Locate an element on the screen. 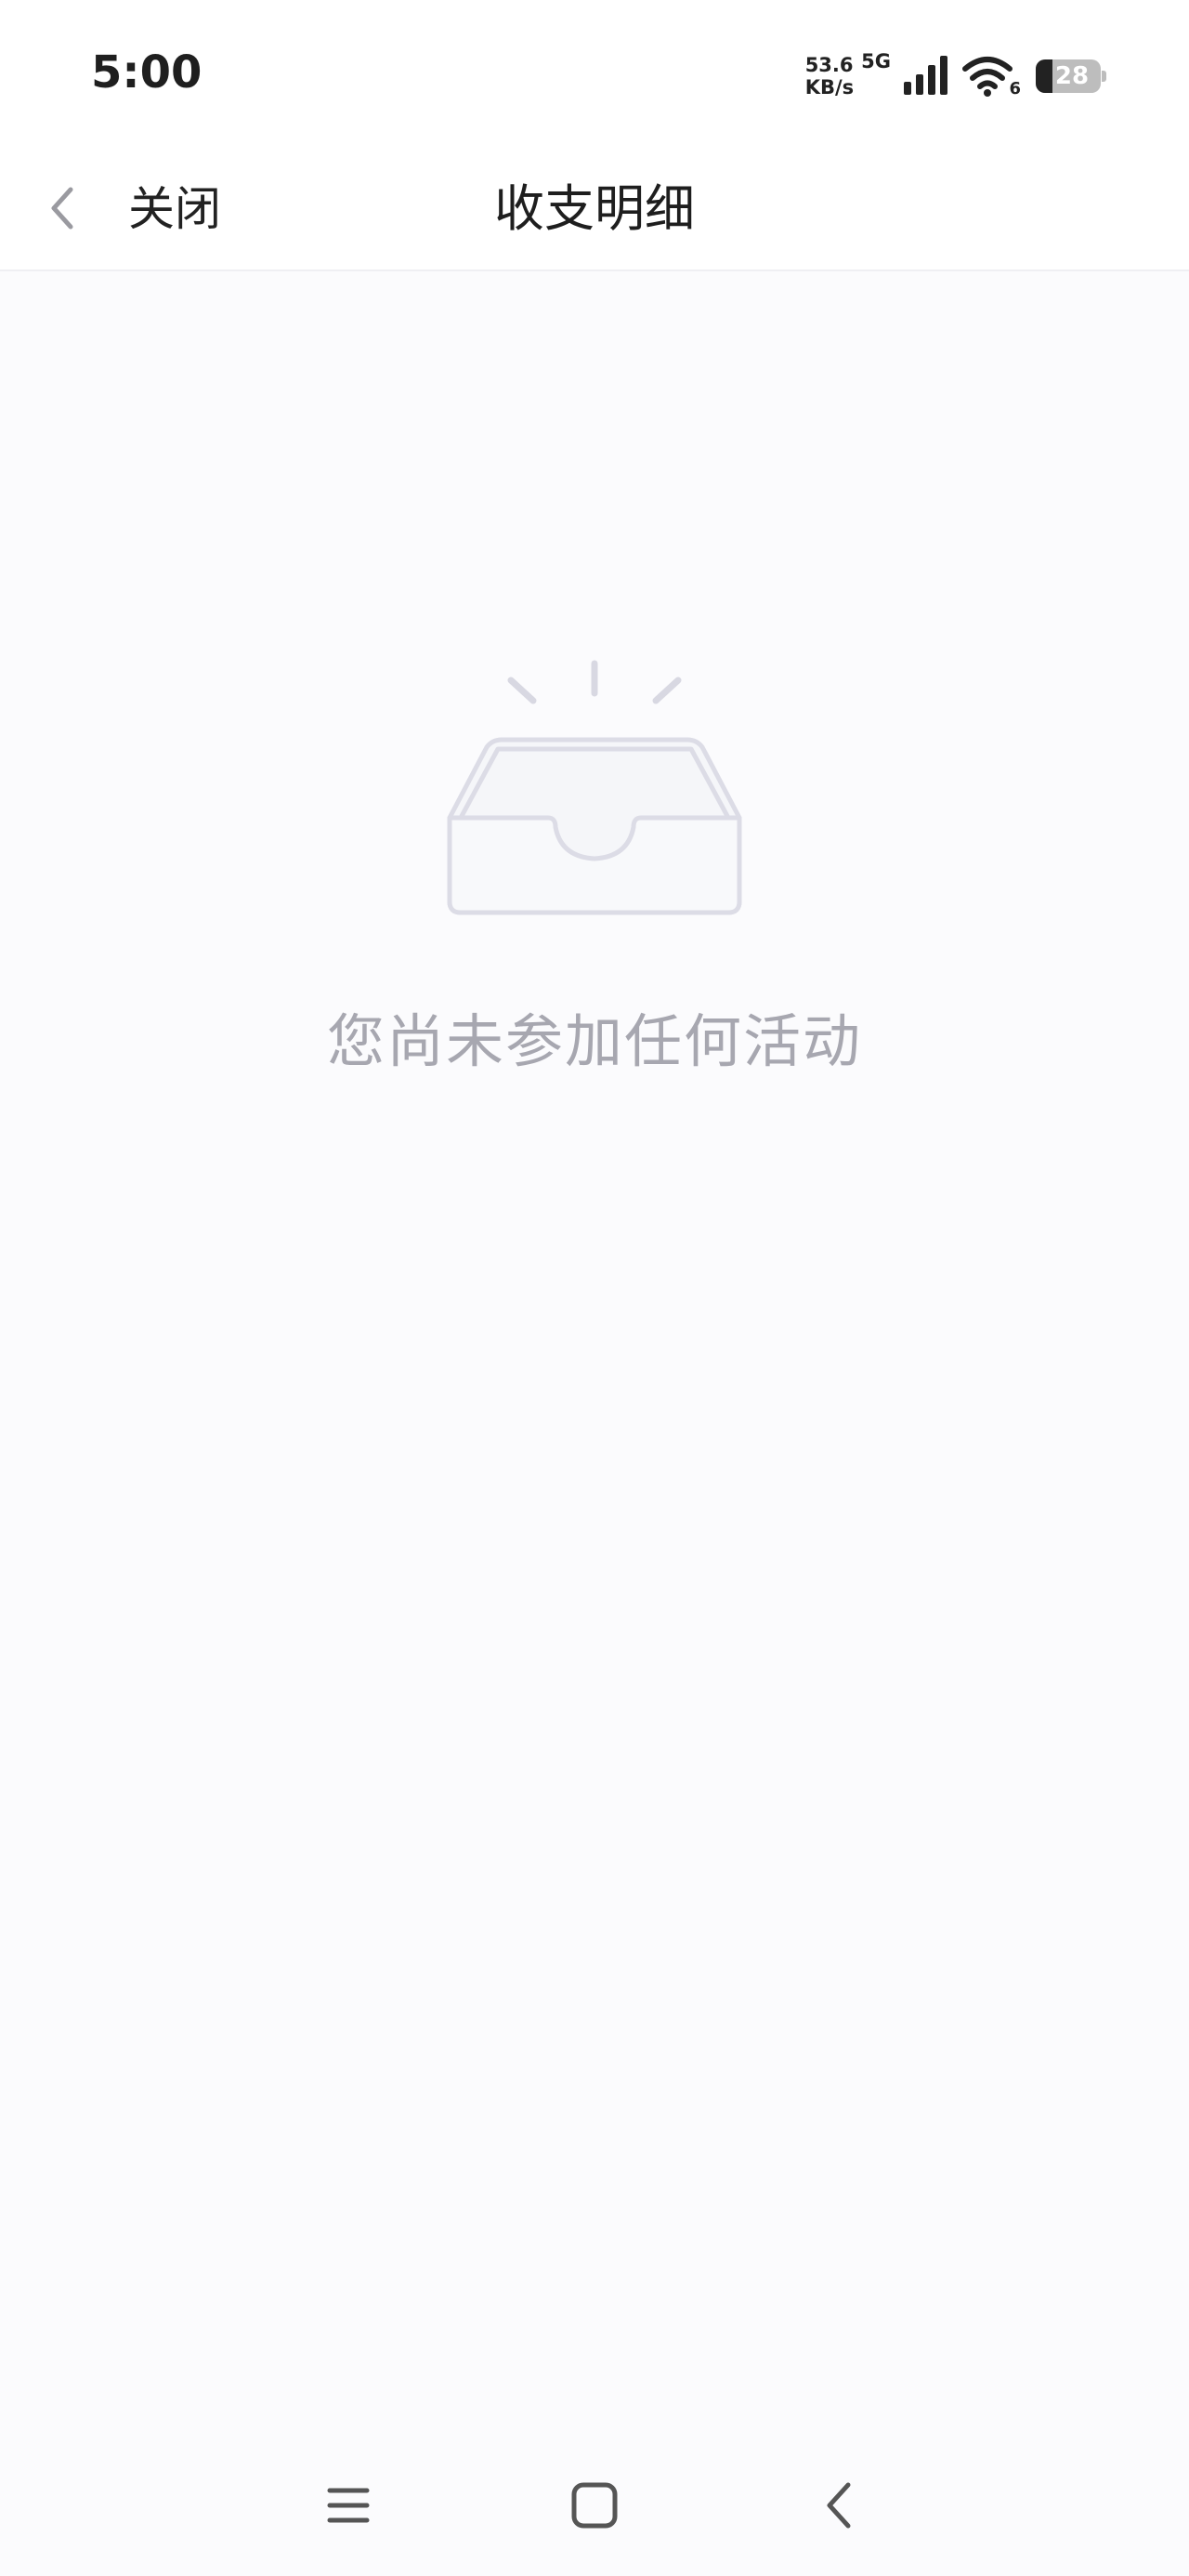 The height and width of the screenshot is (2576, 1189). signal-icon is located at coordinates (925, 75).